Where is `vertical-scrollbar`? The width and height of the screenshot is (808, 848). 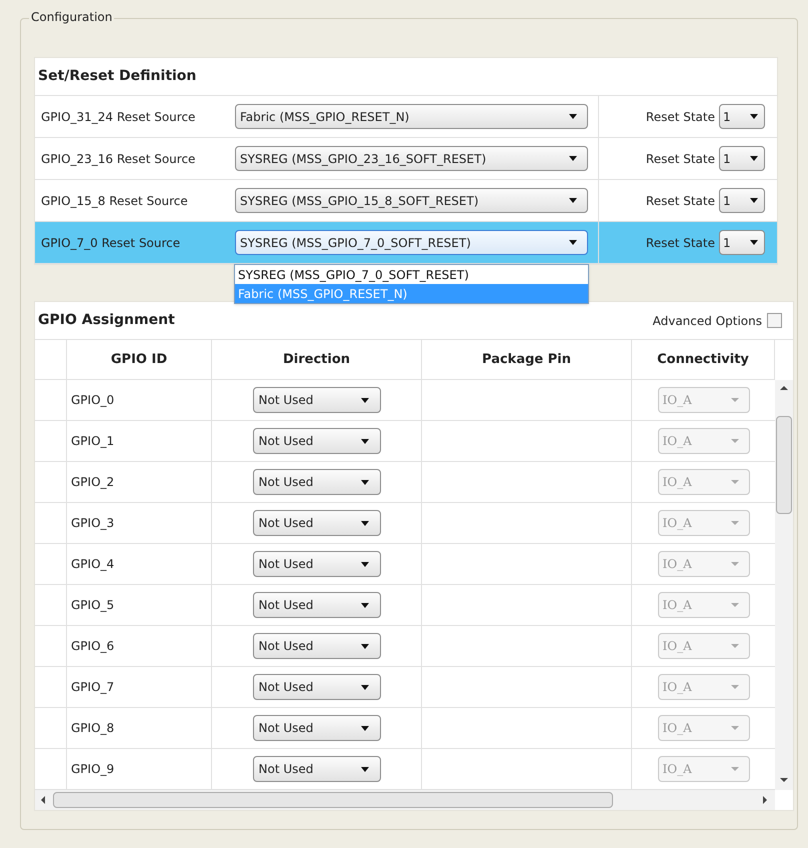
vertical-scrollbar is located at coordinates (784, 585).